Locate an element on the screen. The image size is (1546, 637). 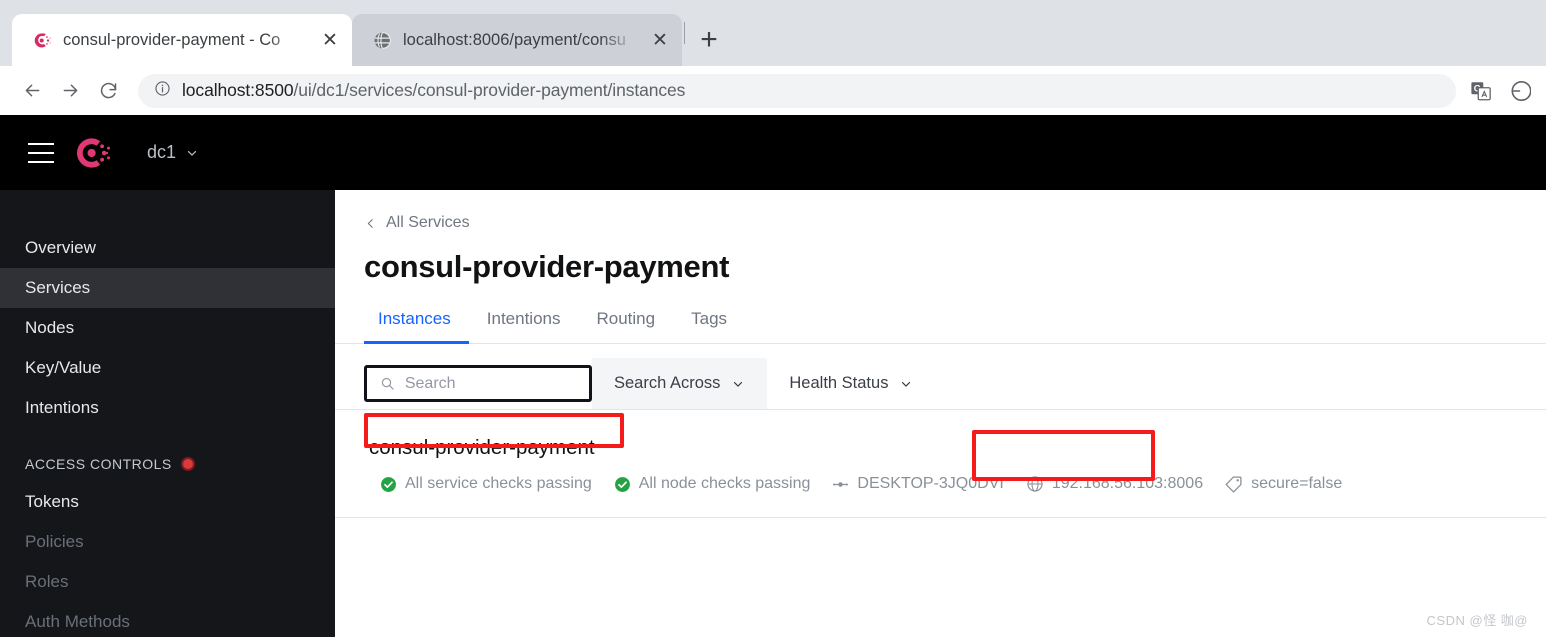
tab-instances: Instances is located at coordinates (416, 326).